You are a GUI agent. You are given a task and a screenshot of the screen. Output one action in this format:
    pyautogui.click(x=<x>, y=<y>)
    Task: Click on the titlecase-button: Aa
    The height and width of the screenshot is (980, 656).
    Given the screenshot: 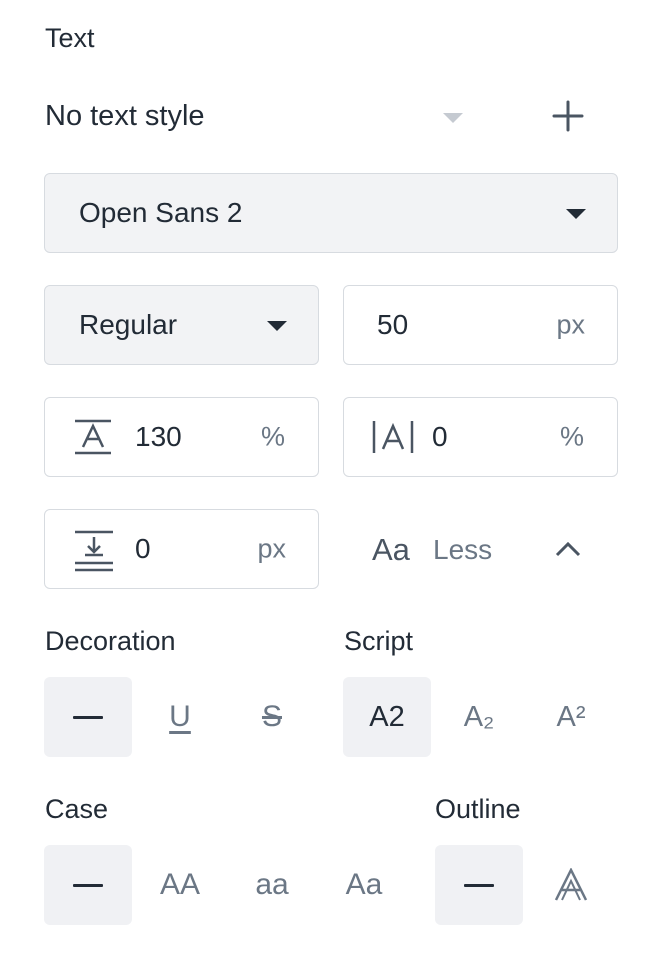 What is the action you would take?
    pyautogui.click(x=364, y=885)
    